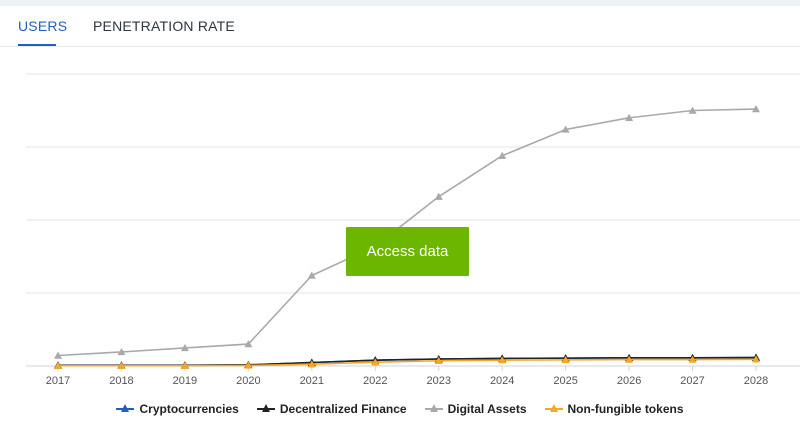 The image size is (800, 442). I want to click on tab-users: USERS, so click(42, 26).